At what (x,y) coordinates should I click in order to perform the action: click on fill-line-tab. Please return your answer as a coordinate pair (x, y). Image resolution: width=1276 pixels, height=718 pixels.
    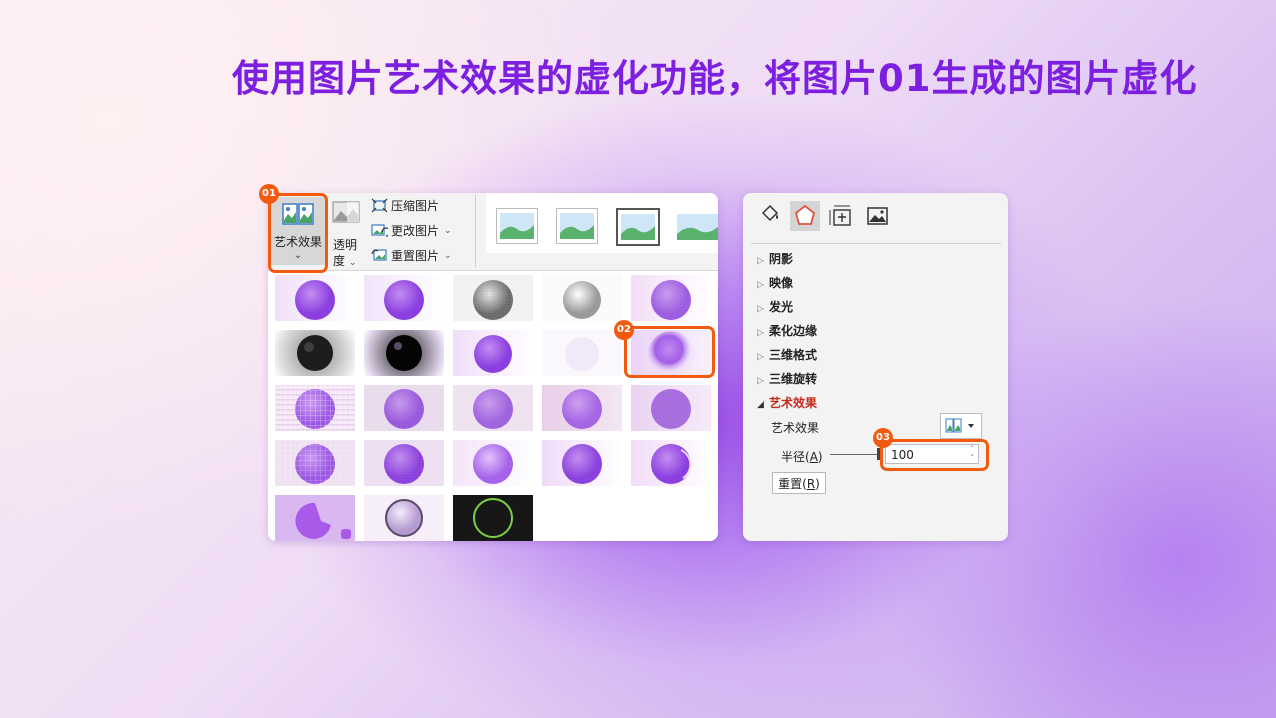
    Looking at the image, I should click on (770, 216).